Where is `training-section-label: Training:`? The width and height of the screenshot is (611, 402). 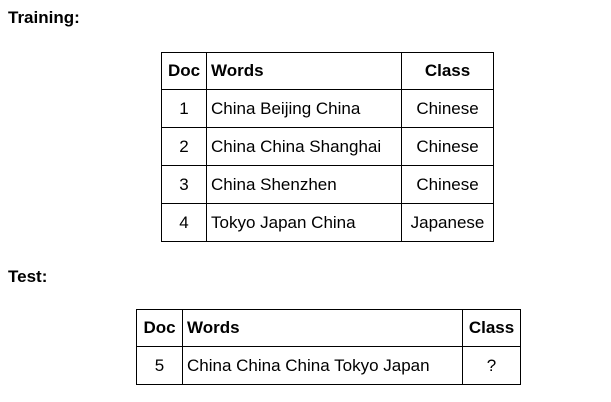
training-section-label: Training: is located at coordinates (44, 17).